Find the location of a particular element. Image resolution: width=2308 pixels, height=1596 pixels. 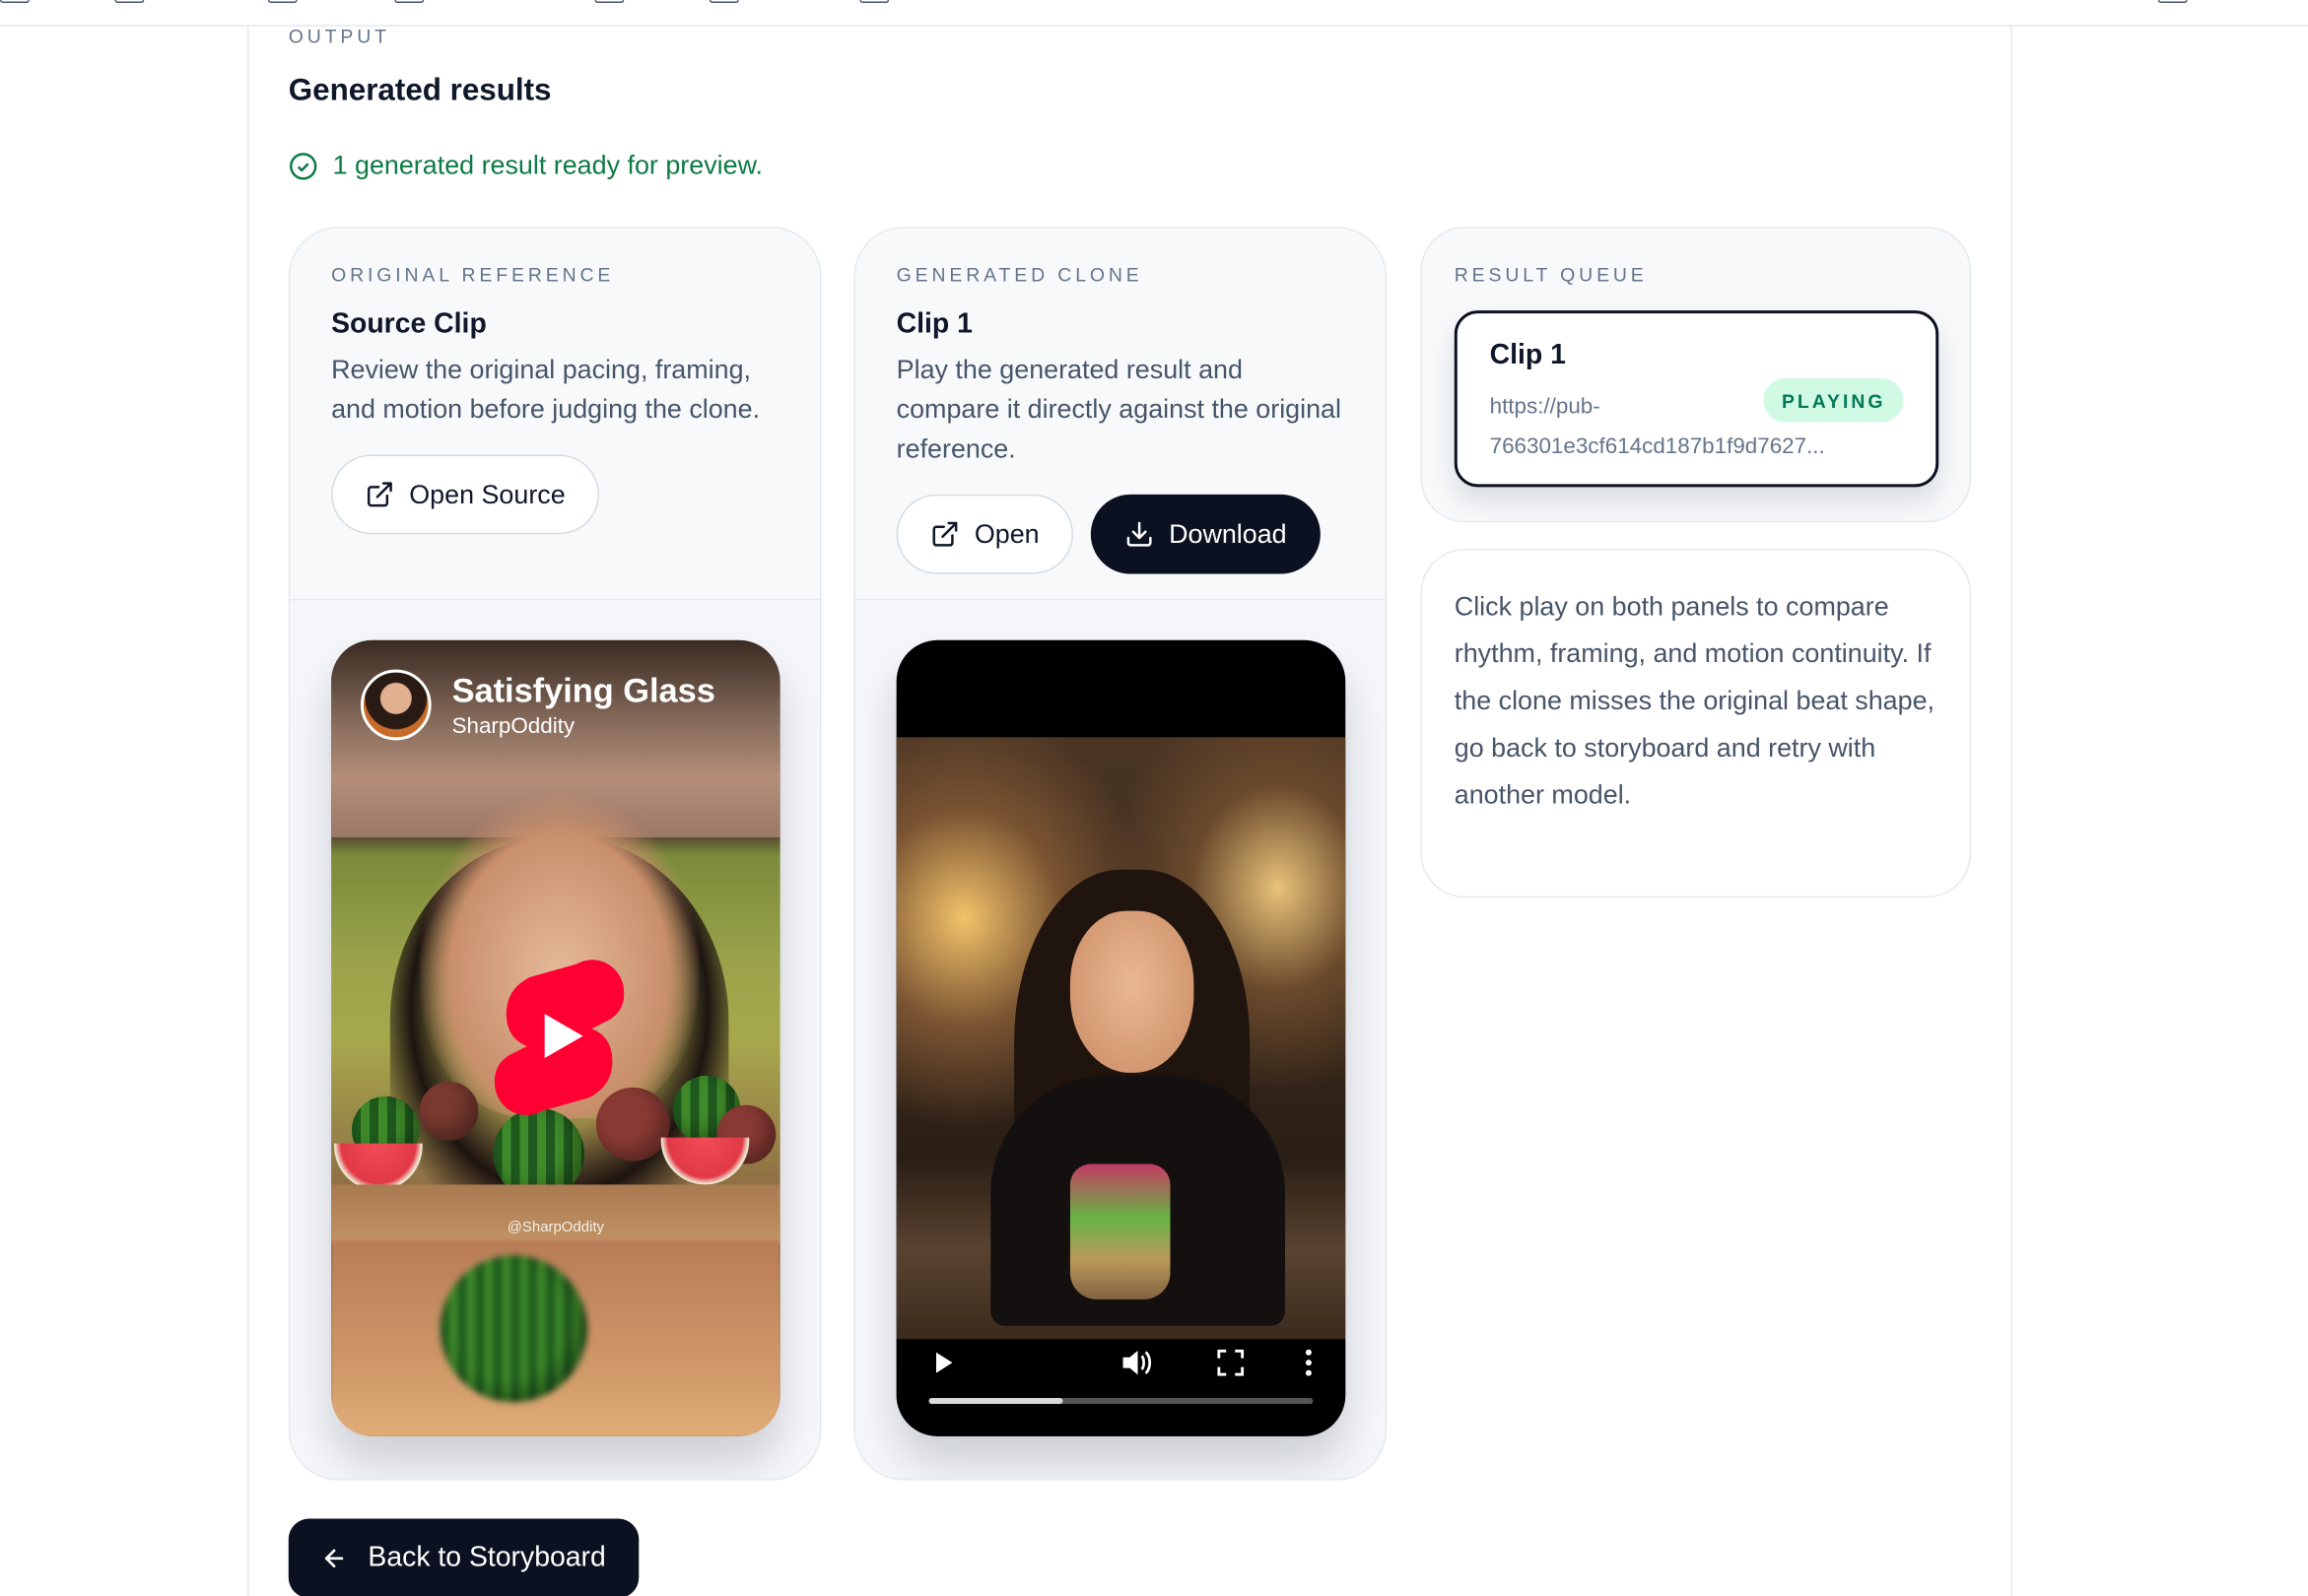

video-channel-header: Satisfying Glass SharpOddity is located at coordinates (538, 705).